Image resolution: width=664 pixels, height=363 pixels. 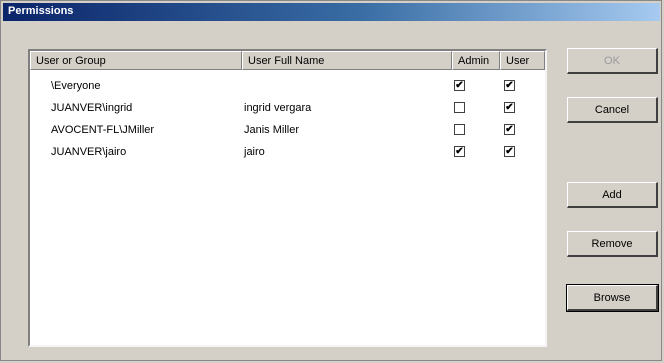 I want to click on full-name-cell: ingrid vergara, so click(x=278, y=108).